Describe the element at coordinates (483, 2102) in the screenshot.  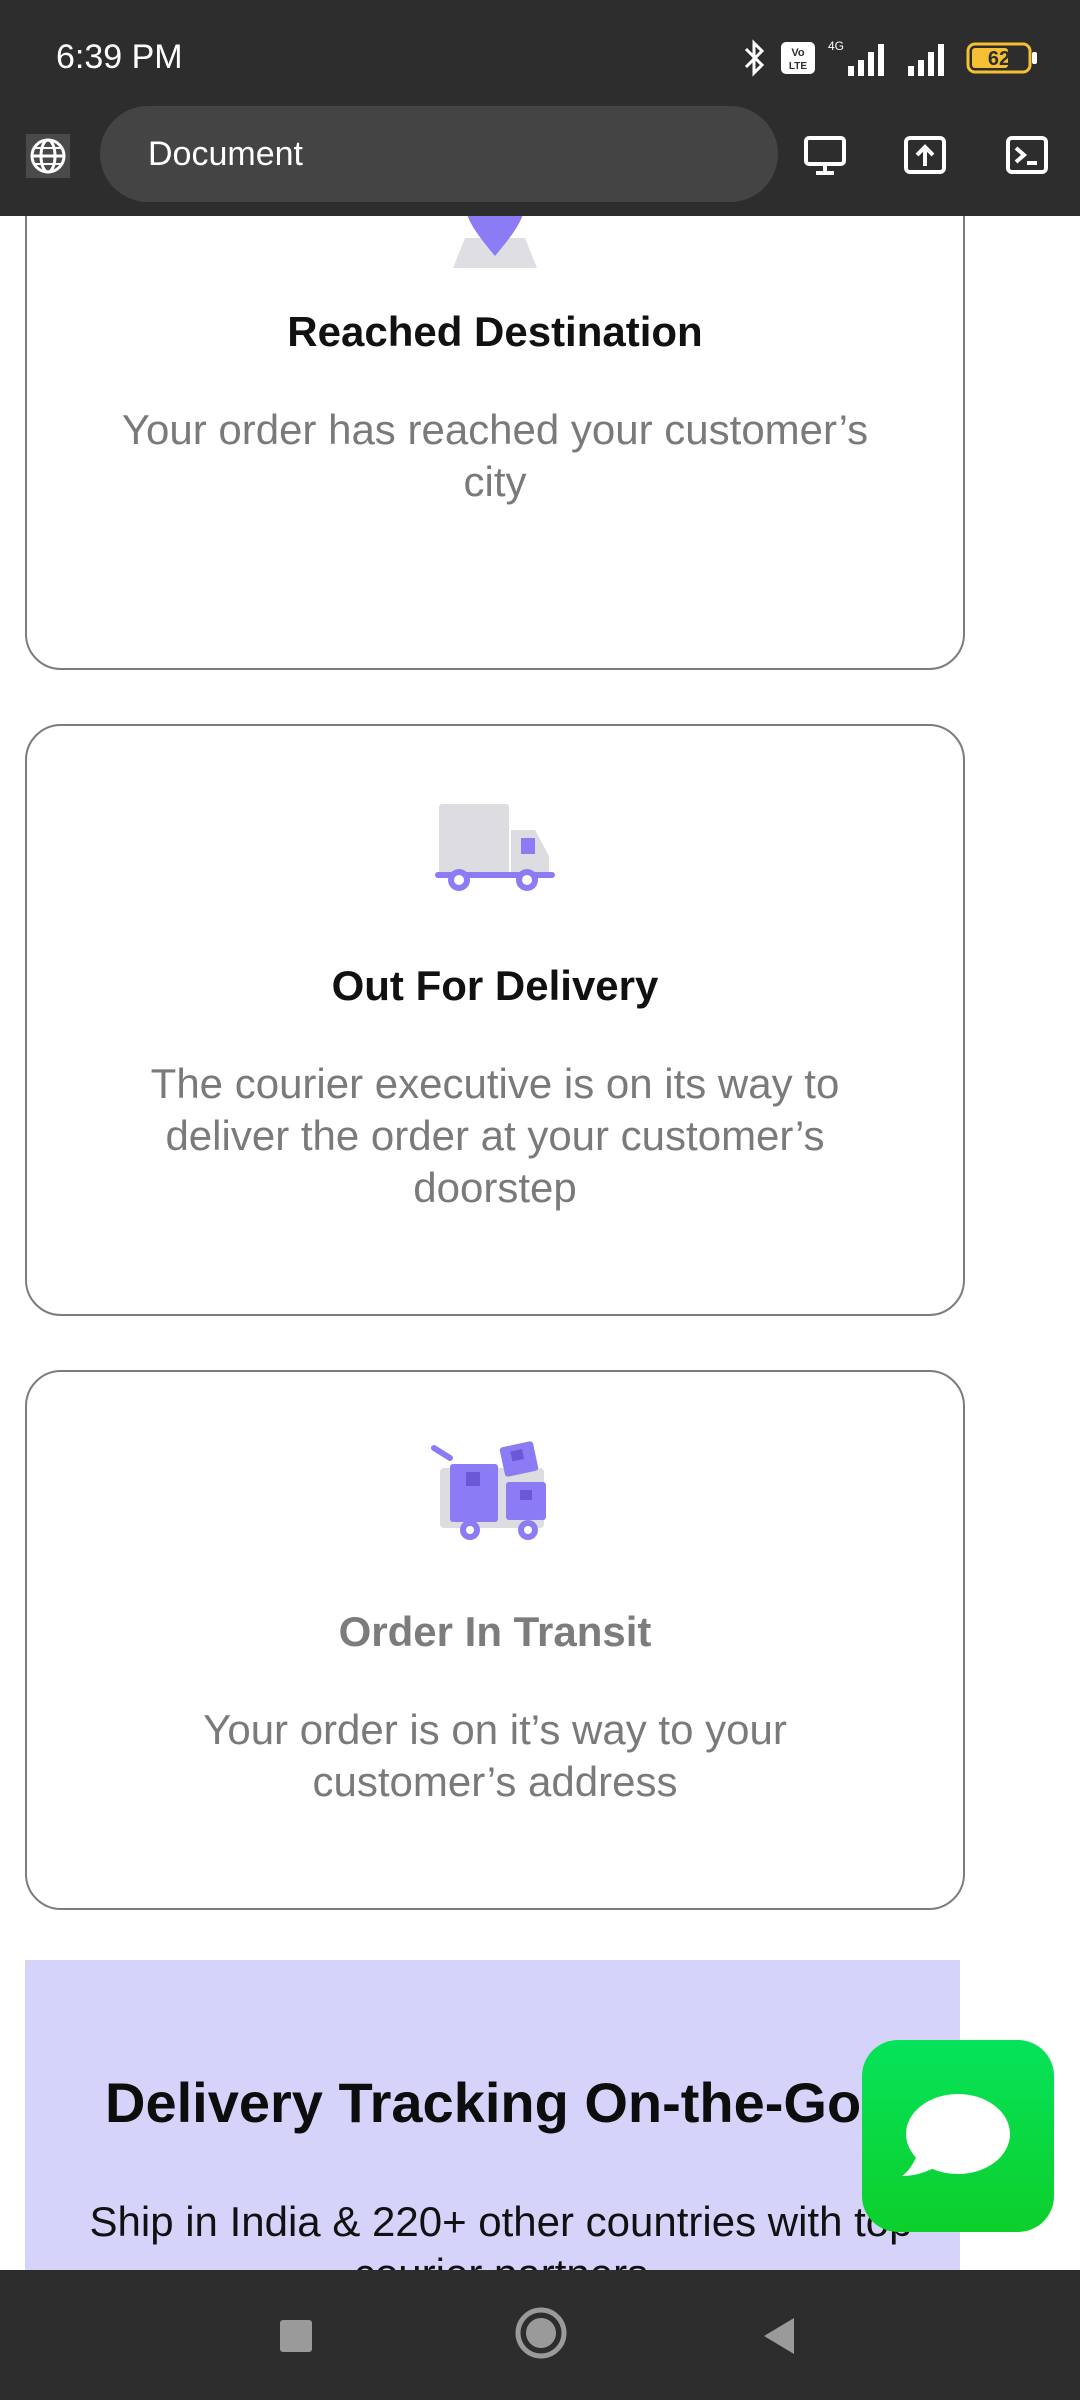
I see `promo-title: Delivery Tracking On-the-Go` at that location.